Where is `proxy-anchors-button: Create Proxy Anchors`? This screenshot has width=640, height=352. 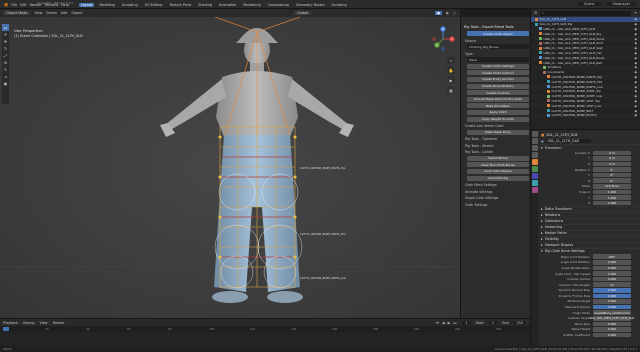
proxy-anchors-button: Create Proxy Anchors is located at coordinates (498, 79).